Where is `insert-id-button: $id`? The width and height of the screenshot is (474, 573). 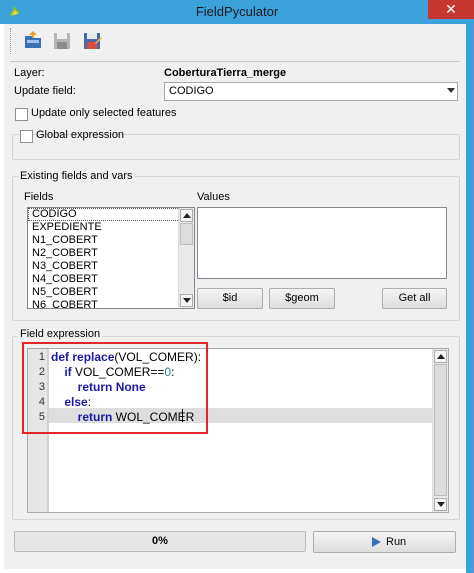 insert-id-button: $id is located at coordinates (230, 298).